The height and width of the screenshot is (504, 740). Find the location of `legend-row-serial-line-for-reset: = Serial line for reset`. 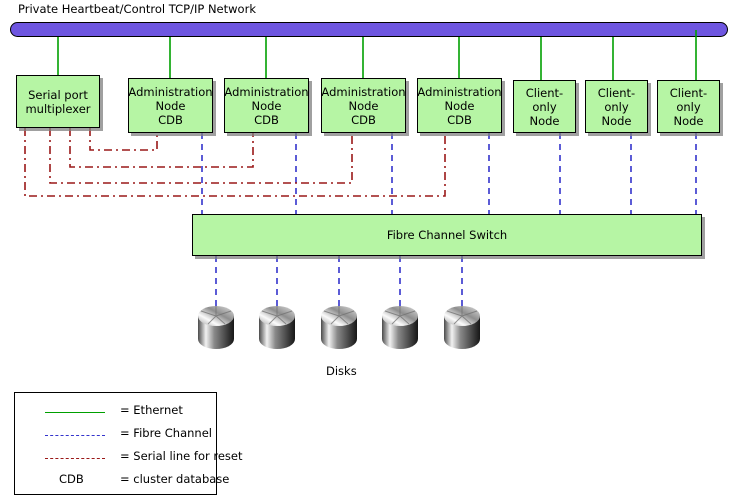

legend-row-serial-line-for-reset: = Serial line for reset is located at coordinates (129, 460).